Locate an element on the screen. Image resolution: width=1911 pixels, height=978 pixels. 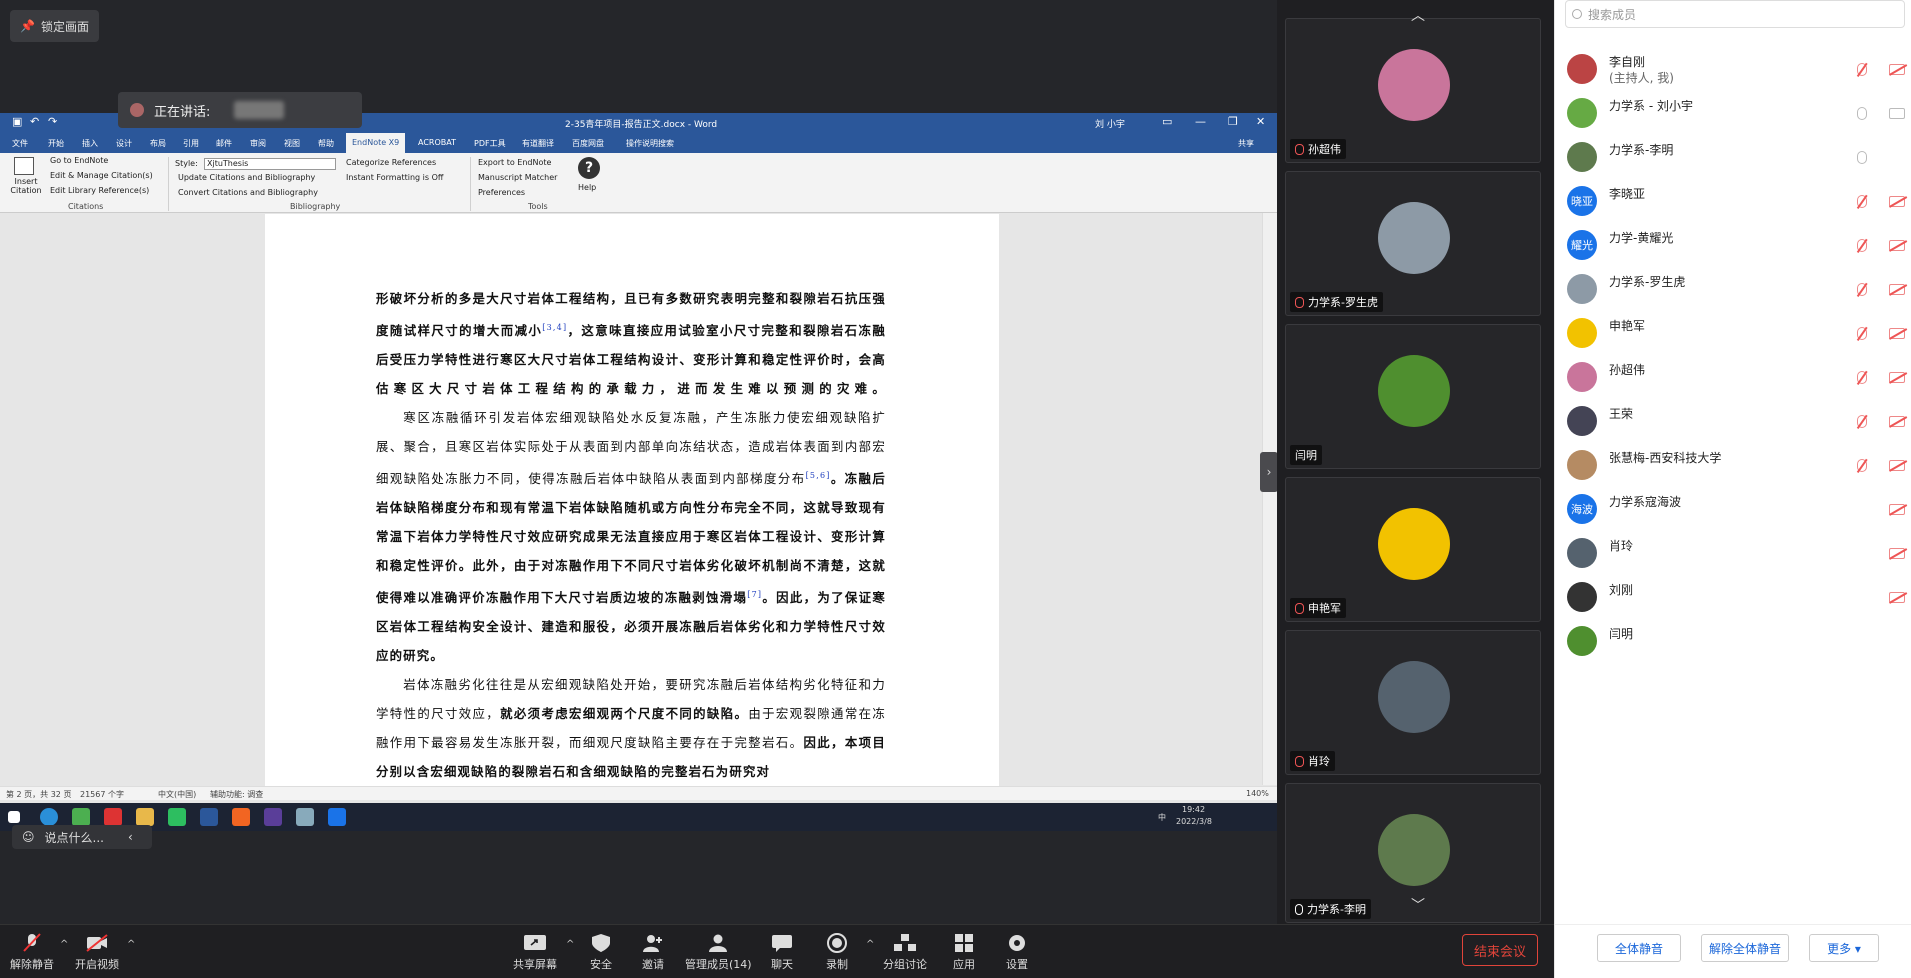
more-button: 更多 ▾ is located at coordinates (1844, 948).